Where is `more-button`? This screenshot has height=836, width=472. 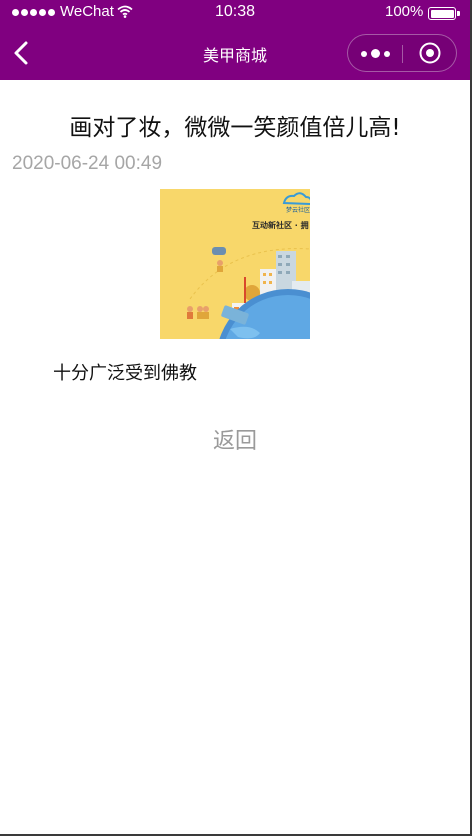
more-button is located at coordinates (375, 53).